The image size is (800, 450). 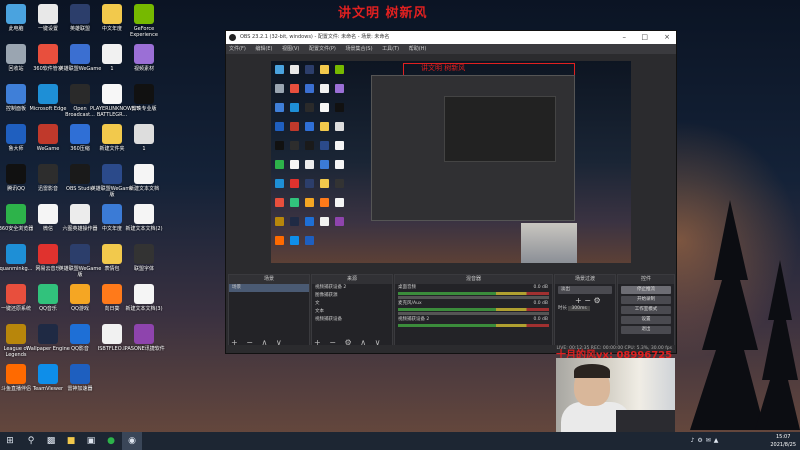 What do you see at coordinates (10, 441) in the screenshot?
I see `start-icon: ⊞` at bounding box center [10, 441].